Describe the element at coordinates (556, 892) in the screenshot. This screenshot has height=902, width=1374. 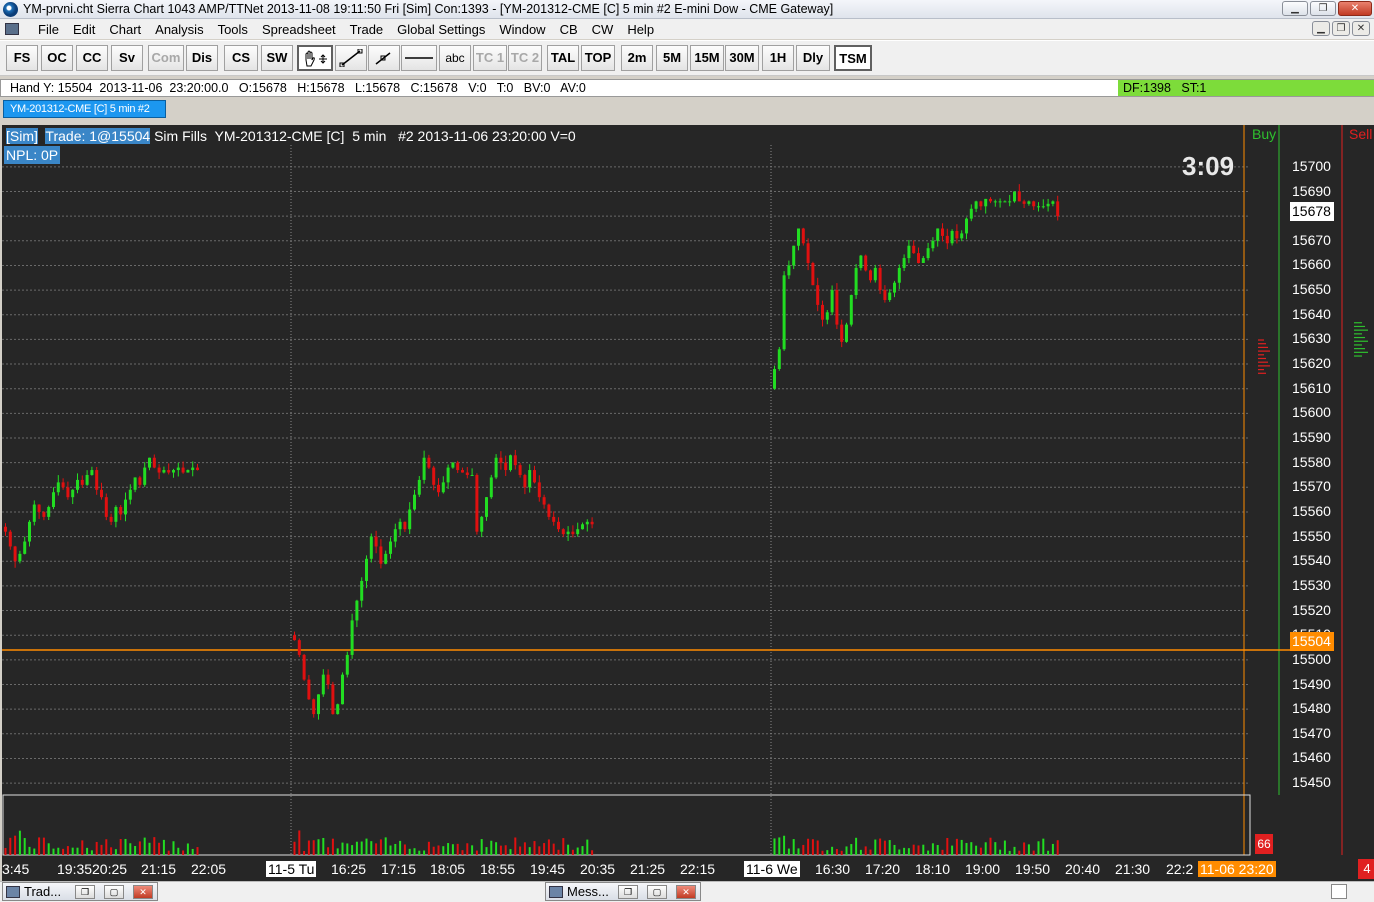
I see `window-icon` at that location.